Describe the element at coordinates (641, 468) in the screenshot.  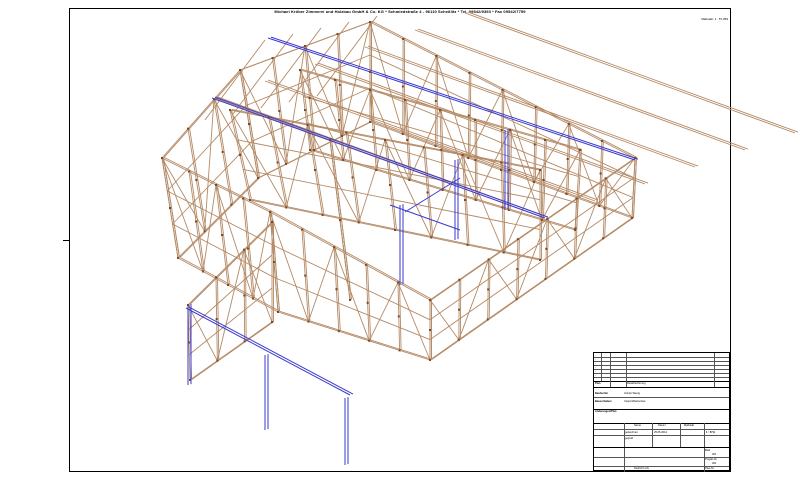
I see `software-footer: Dietrich's AG` at that location.